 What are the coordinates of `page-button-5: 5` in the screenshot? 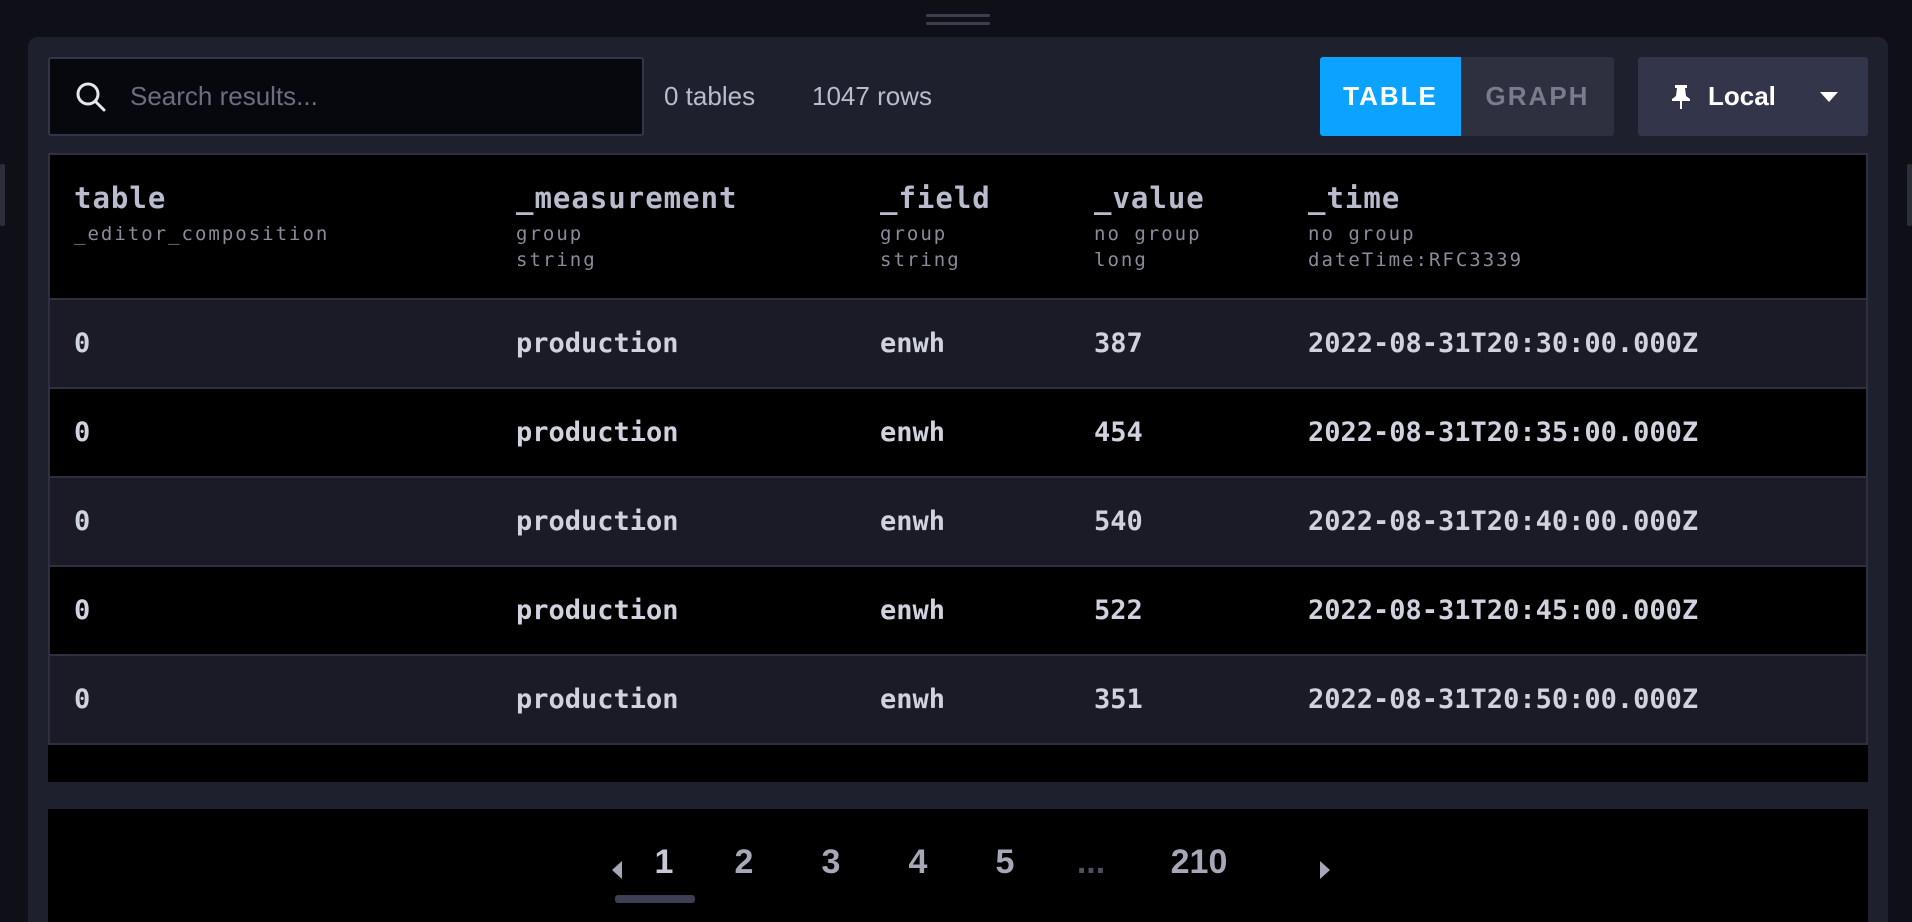 It's located at (1005, 862).